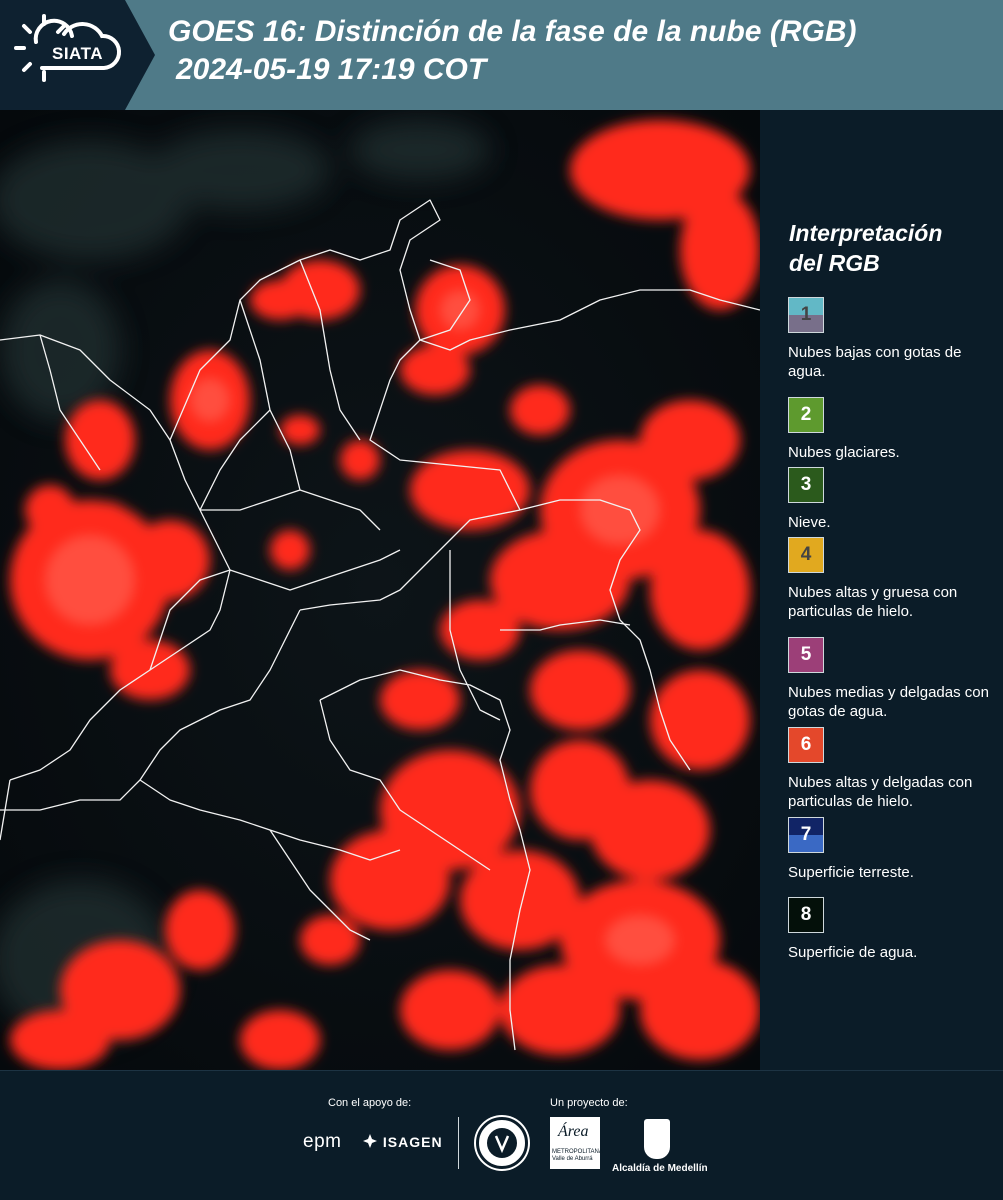 This screenshot has width=1003, height=1200. I want to click on area-metropolitana-logo: Área METROPOLITANA Valle de Aburrá, so click(576, 1143).